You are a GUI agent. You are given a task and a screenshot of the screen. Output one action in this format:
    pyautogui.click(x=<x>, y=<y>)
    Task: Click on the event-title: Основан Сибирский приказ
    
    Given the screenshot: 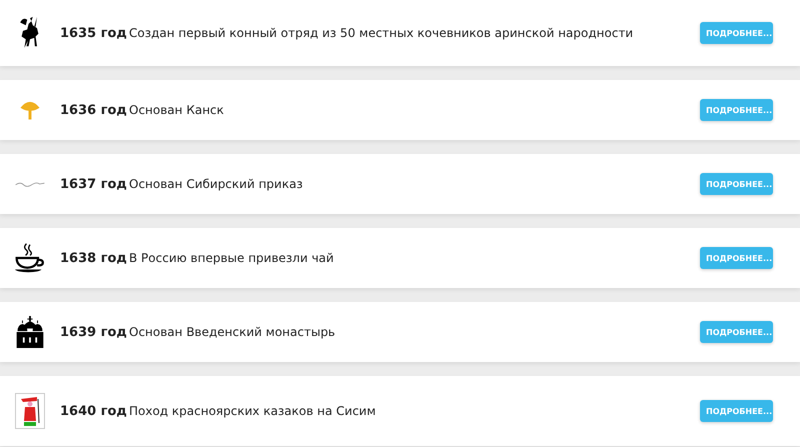 What is the action you would take?
    pyautogui.click(x=216, y=184)
    